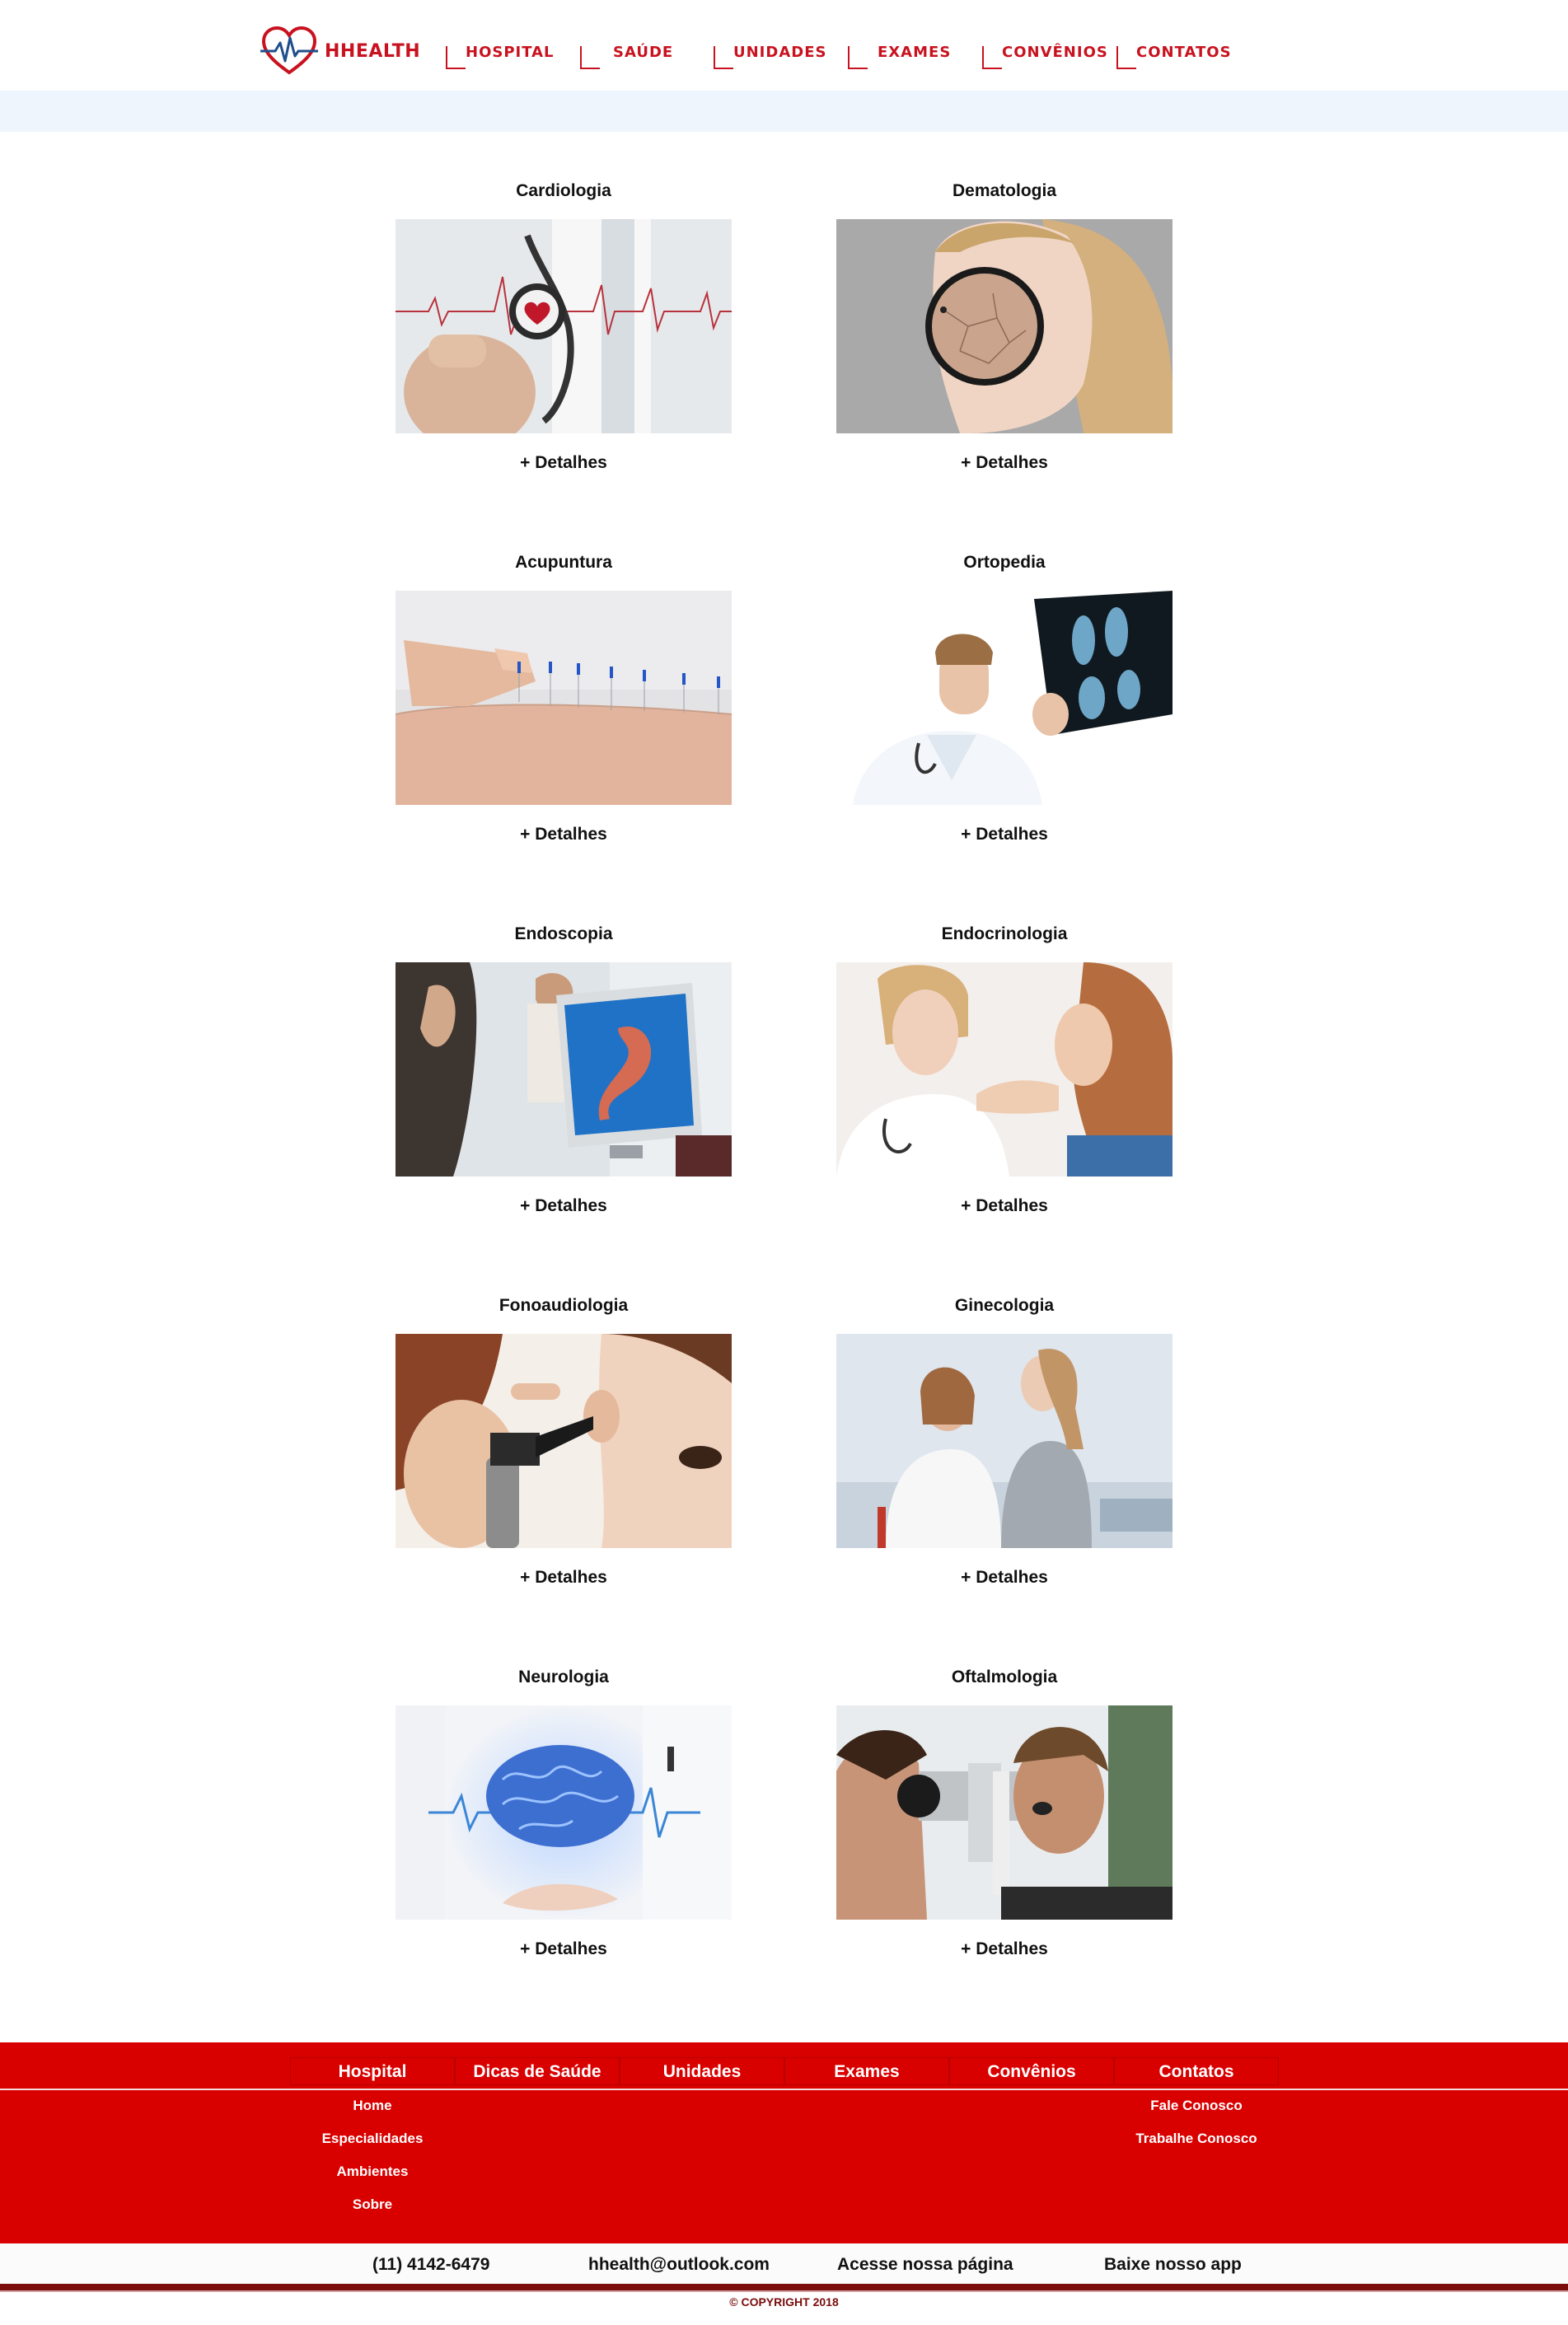  Describe the element at coordinates (510, 52) in the screenshot. I see `nav-label: HOSPITAL` at that location.